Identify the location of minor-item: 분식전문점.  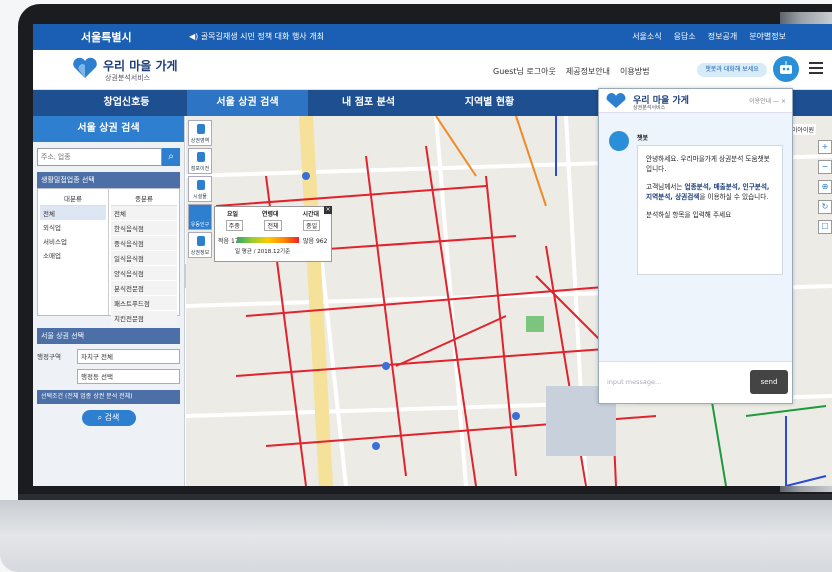
(144, 288).